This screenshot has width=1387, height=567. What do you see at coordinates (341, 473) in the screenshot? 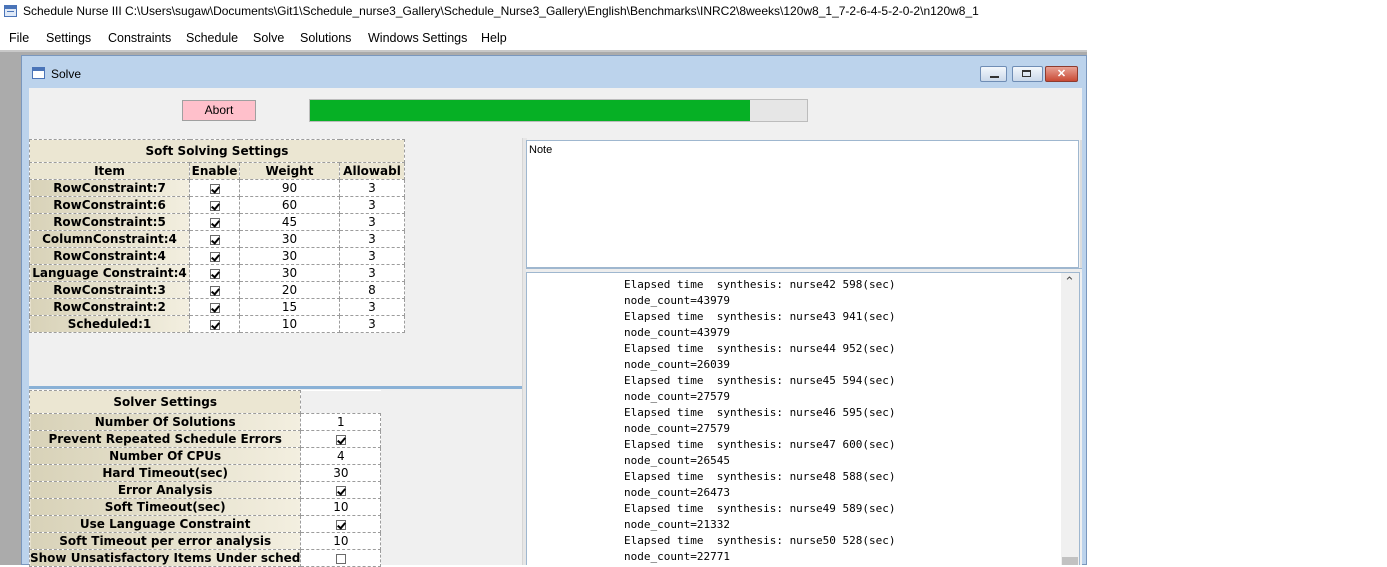
I see `setting-value: 30` at bounding box center [341, 473].